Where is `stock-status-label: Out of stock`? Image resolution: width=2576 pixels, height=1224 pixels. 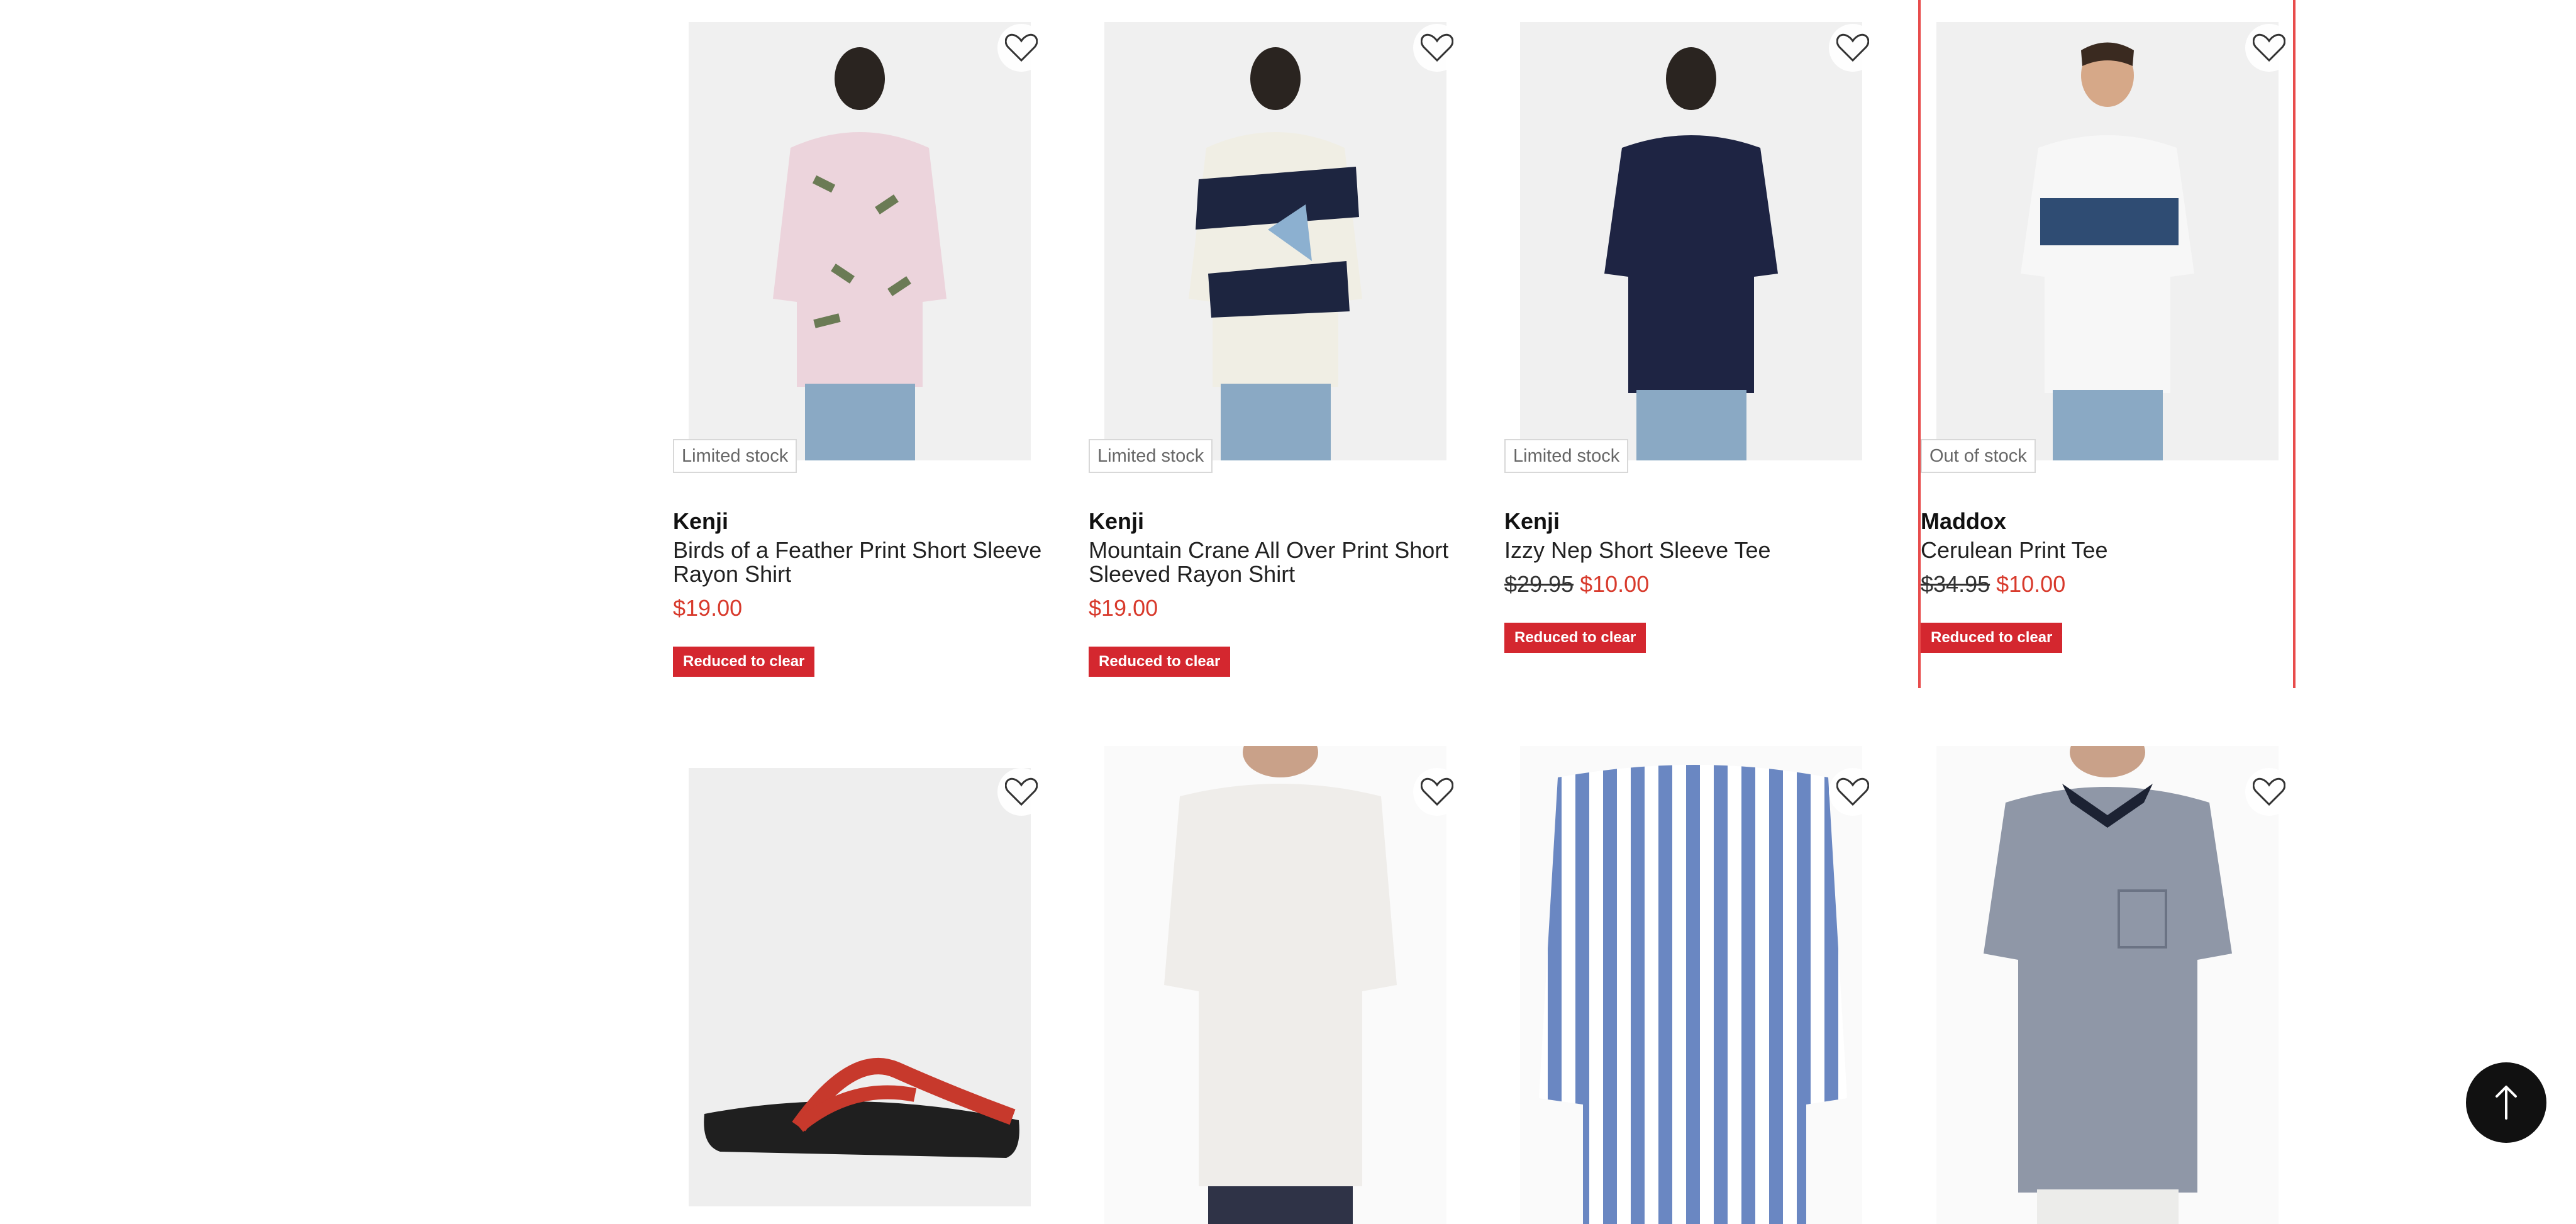 stock-status-label: Out of stock is located at coordinates (1978, 456).